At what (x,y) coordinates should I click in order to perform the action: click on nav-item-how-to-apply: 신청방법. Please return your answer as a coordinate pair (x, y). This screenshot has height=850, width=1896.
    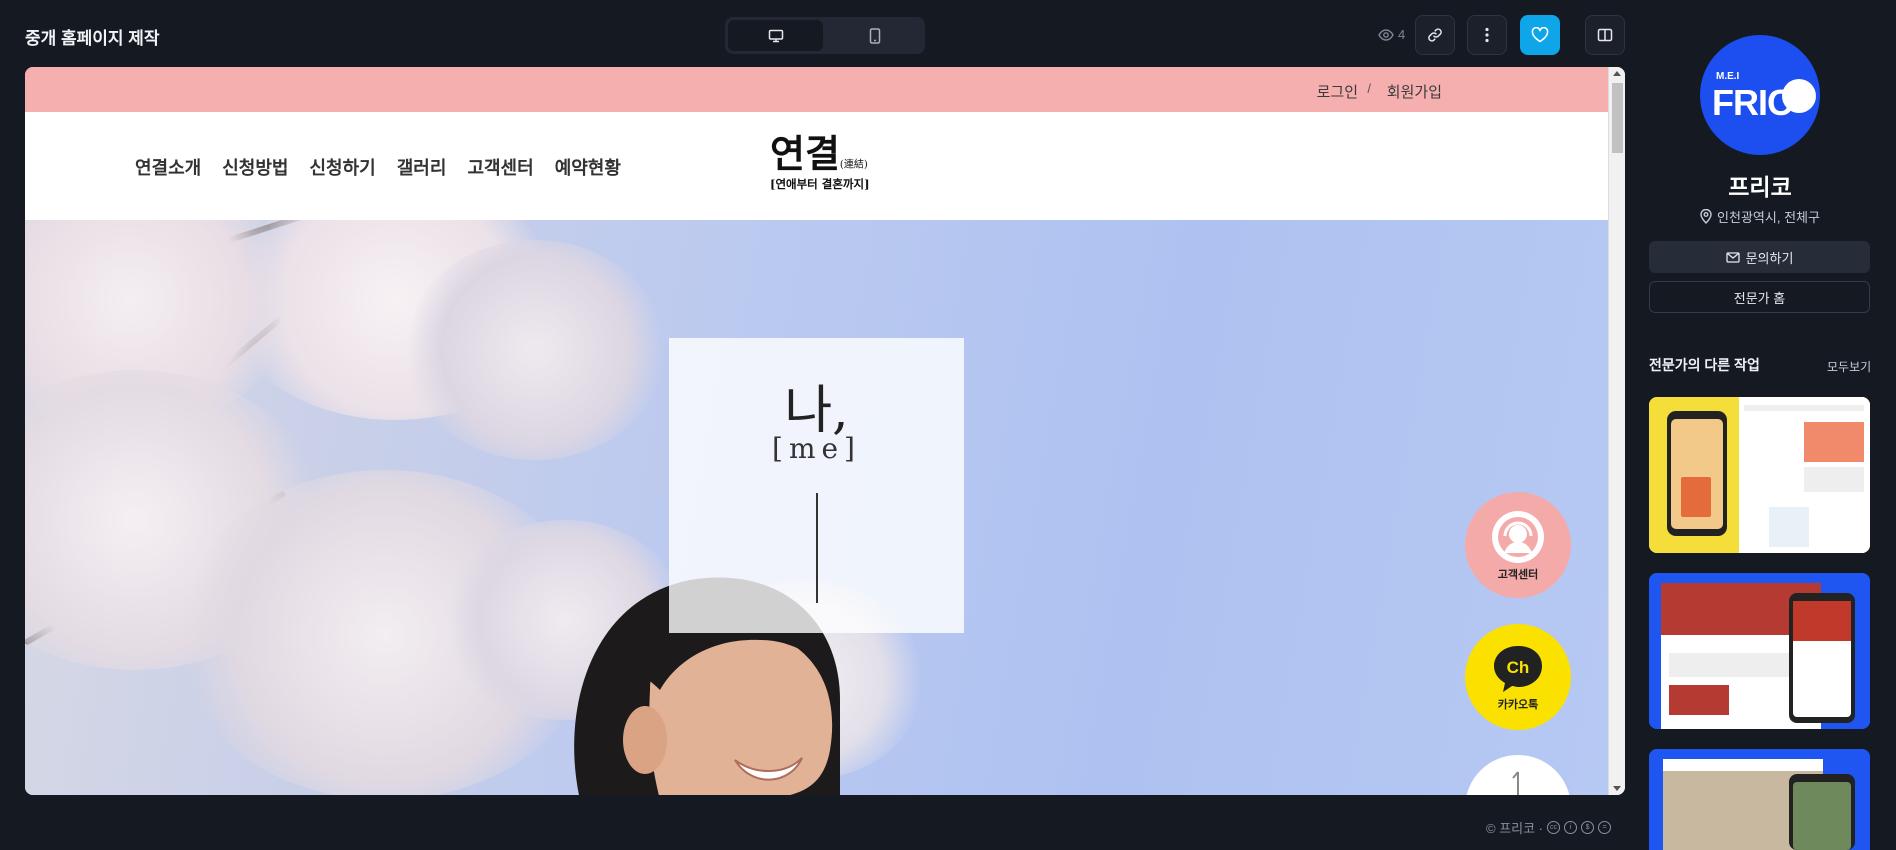
    Looking at the image, I should click on (255, 167).